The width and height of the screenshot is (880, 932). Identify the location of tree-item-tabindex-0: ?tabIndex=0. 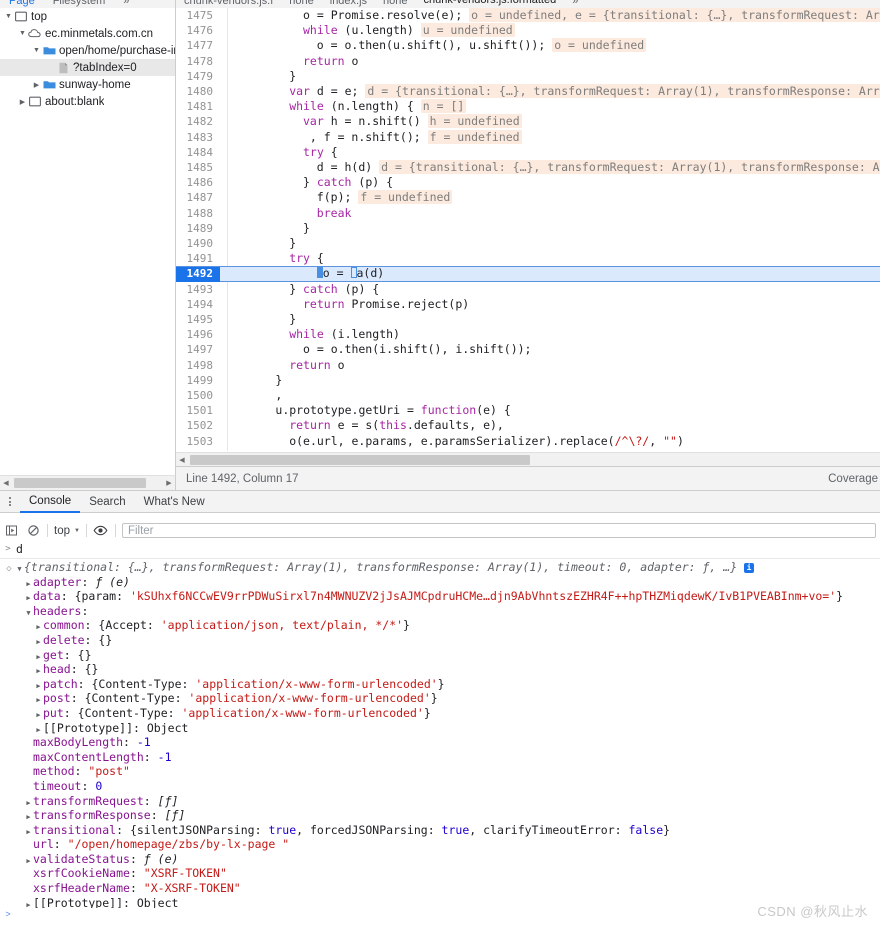
(87, 67).